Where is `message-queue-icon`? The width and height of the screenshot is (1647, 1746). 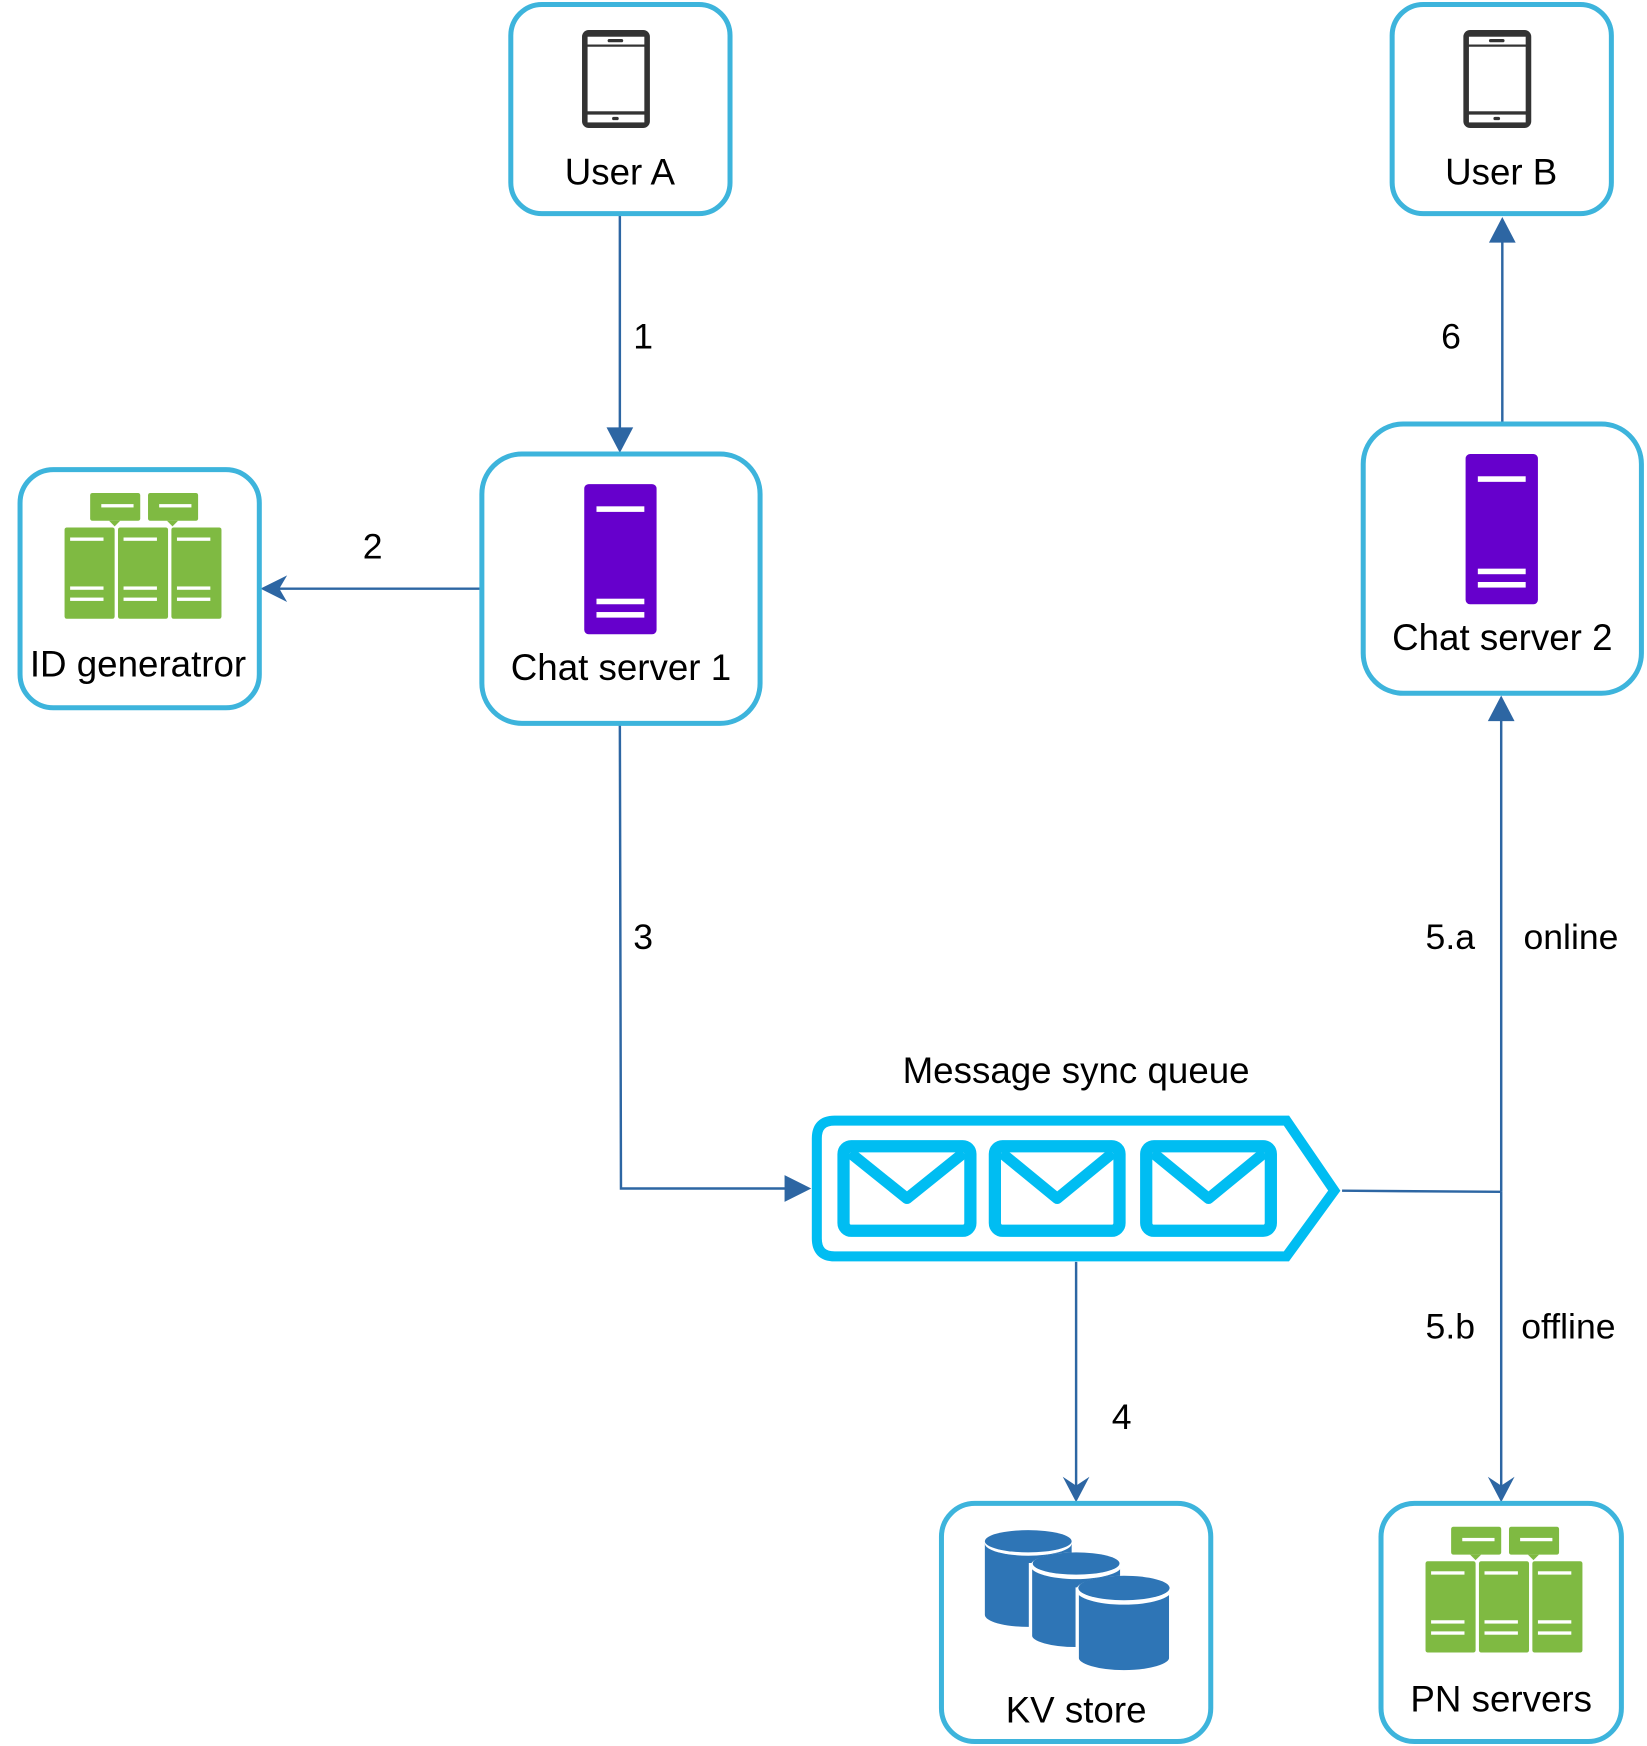 message-queue-icon is located at coordinates (1076, 1188).